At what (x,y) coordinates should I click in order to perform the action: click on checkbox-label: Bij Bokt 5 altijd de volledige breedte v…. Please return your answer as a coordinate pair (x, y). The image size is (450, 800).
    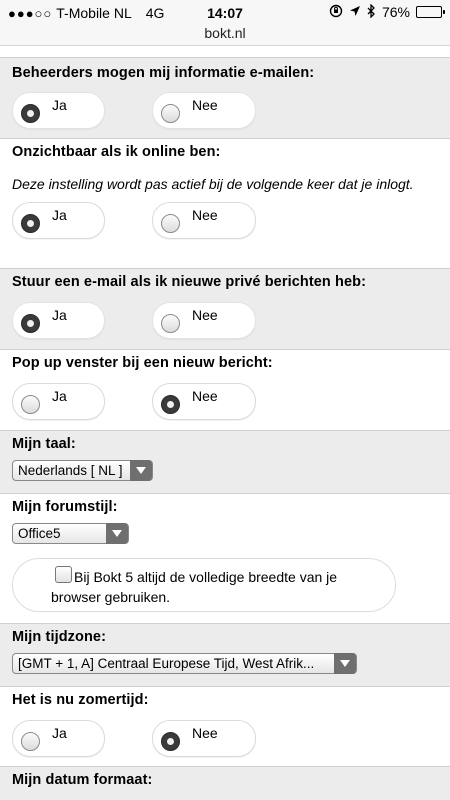
    Looking at the image, I should click on (194, 587).